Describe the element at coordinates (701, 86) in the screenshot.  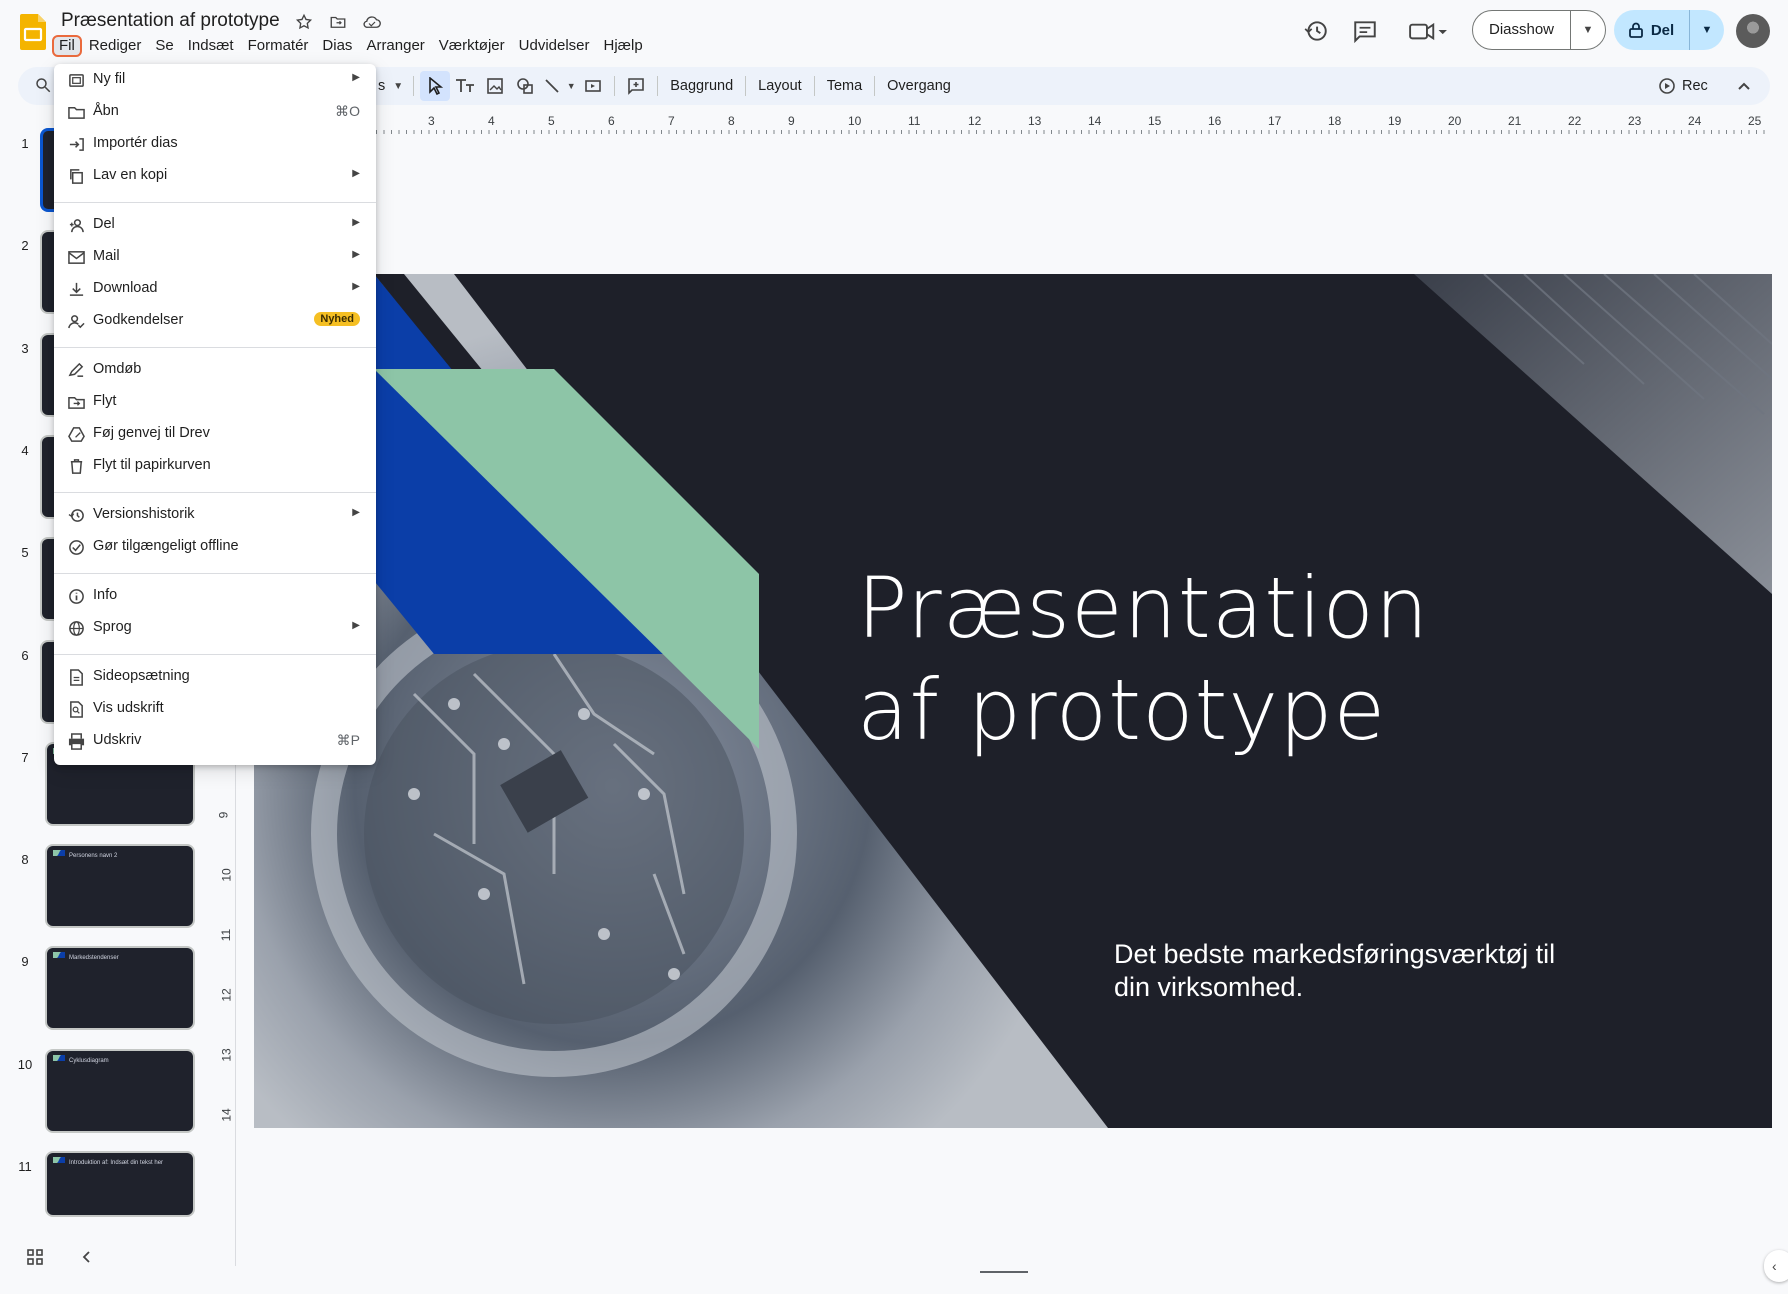
I see `background-button: Baggrund` at that location.